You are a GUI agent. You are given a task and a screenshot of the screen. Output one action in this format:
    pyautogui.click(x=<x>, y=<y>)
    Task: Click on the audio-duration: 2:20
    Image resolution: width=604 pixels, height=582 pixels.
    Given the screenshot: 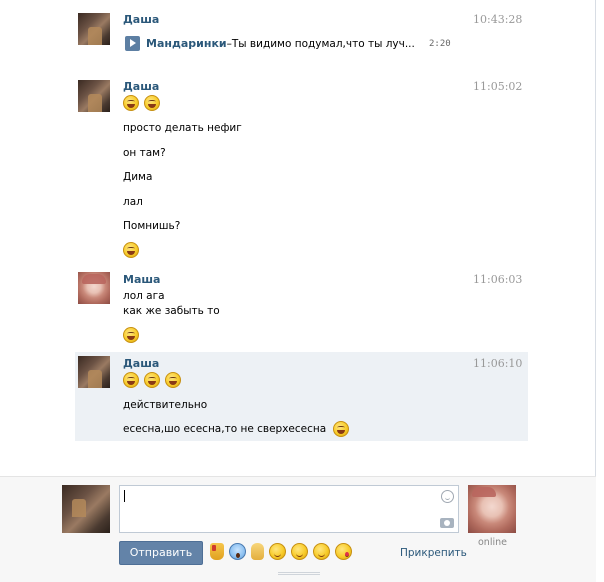 What is the action you would take?
    pyautogui.click(x=440, y=44)
    